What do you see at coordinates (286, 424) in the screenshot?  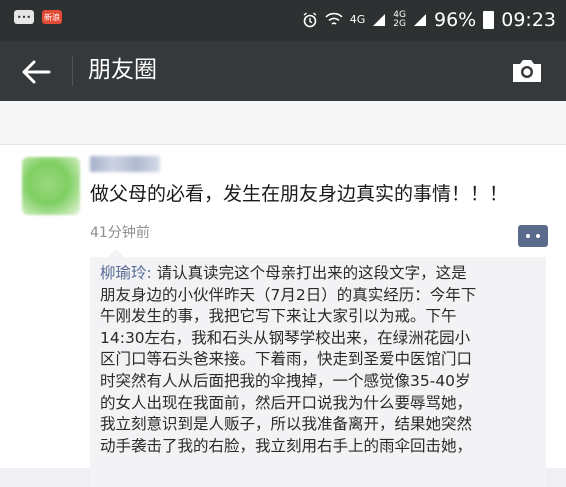 I see `comment-line: 我立刻意识到是人贩子，所以我准备离开，结果她突然` at bounding box center [286, 424].